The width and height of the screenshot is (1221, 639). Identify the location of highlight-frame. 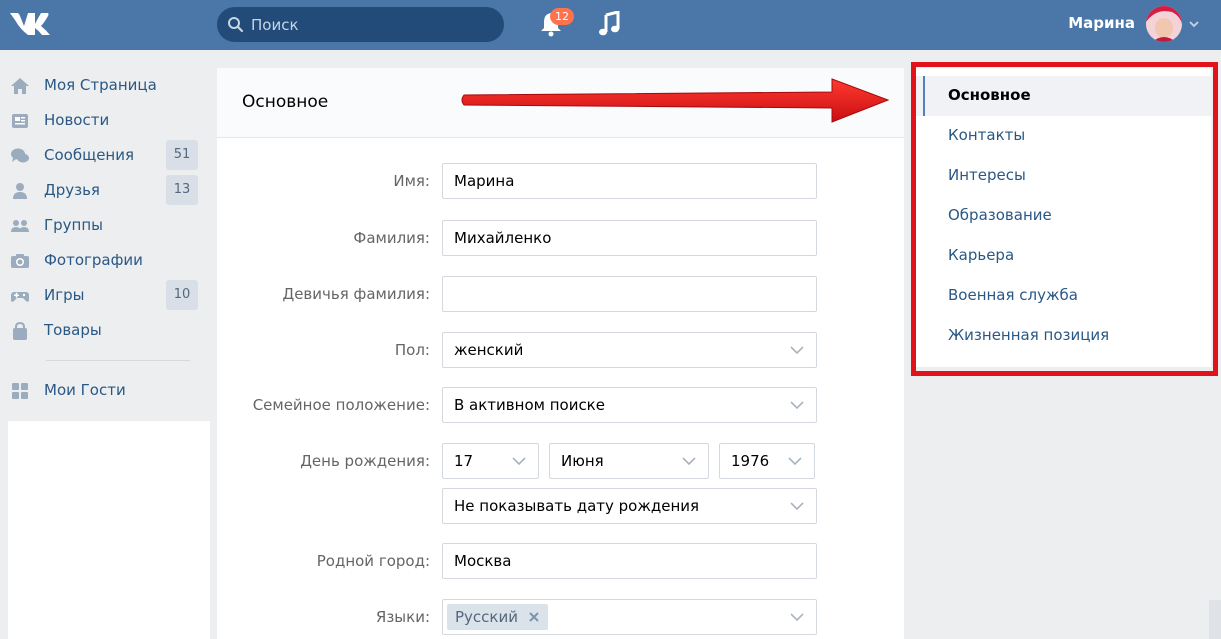
(1064, 219).